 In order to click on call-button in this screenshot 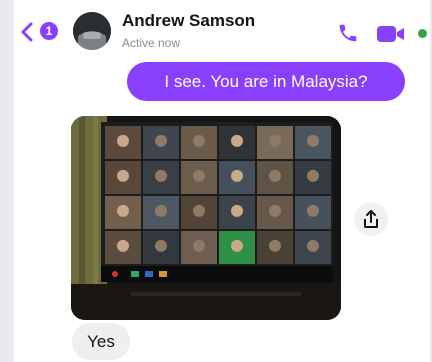, I will do `click(348, 33)`.